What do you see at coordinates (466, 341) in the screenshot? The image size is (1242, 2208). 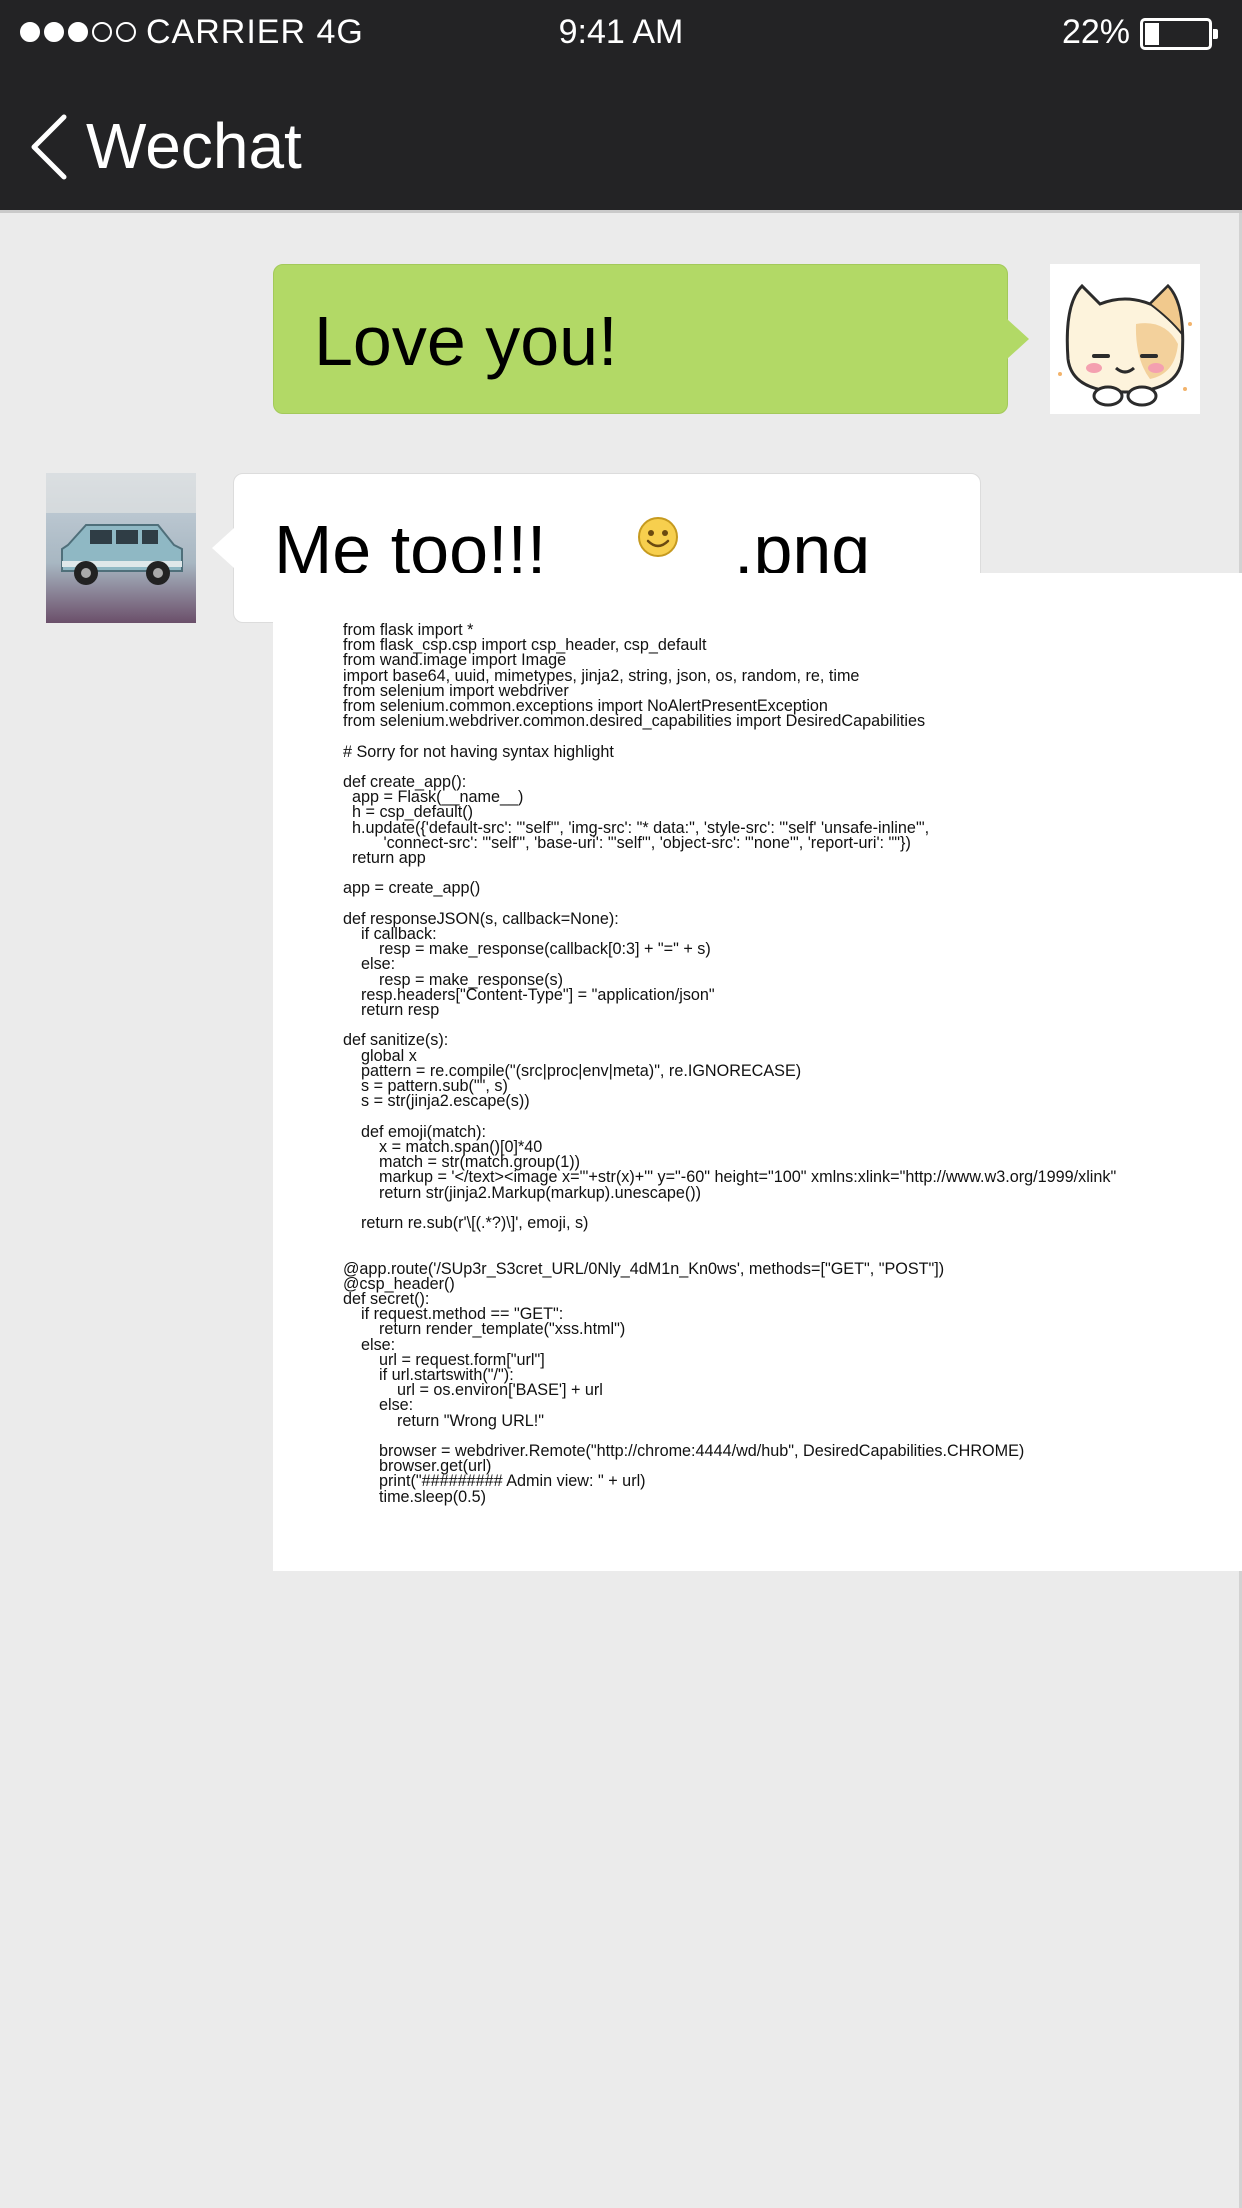 I see `outgoing-message-text: Love you!` at bounding box center [466, 341].